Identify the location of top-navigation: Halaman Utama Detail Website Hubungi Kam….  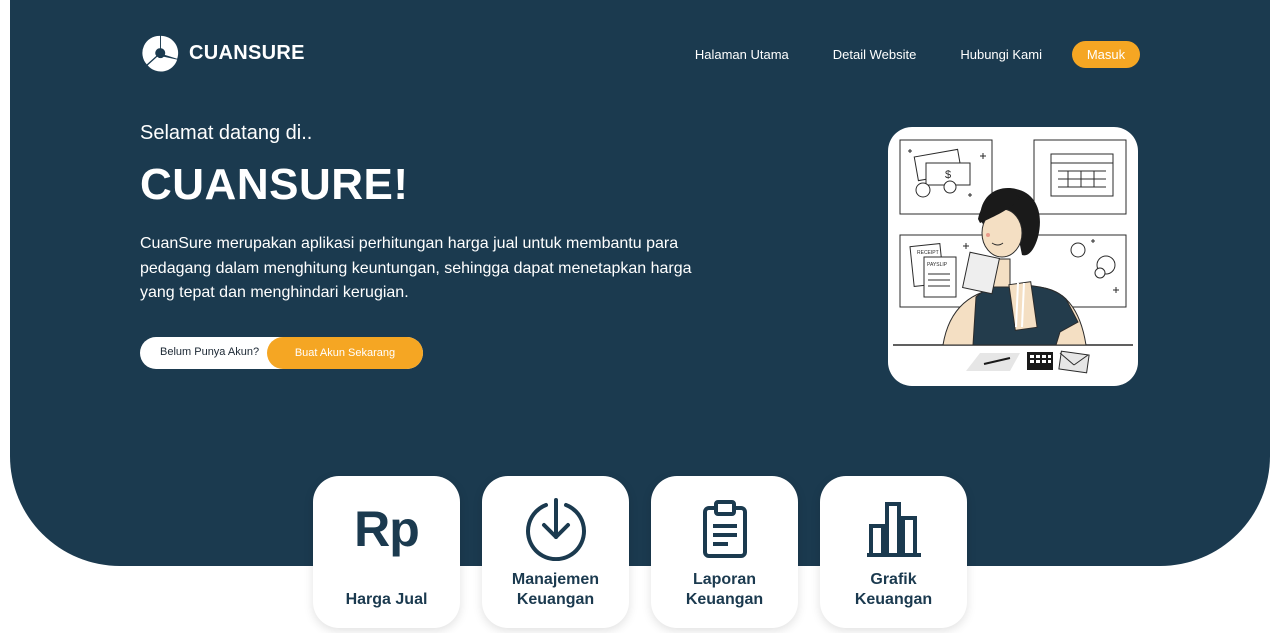
(917, 54).